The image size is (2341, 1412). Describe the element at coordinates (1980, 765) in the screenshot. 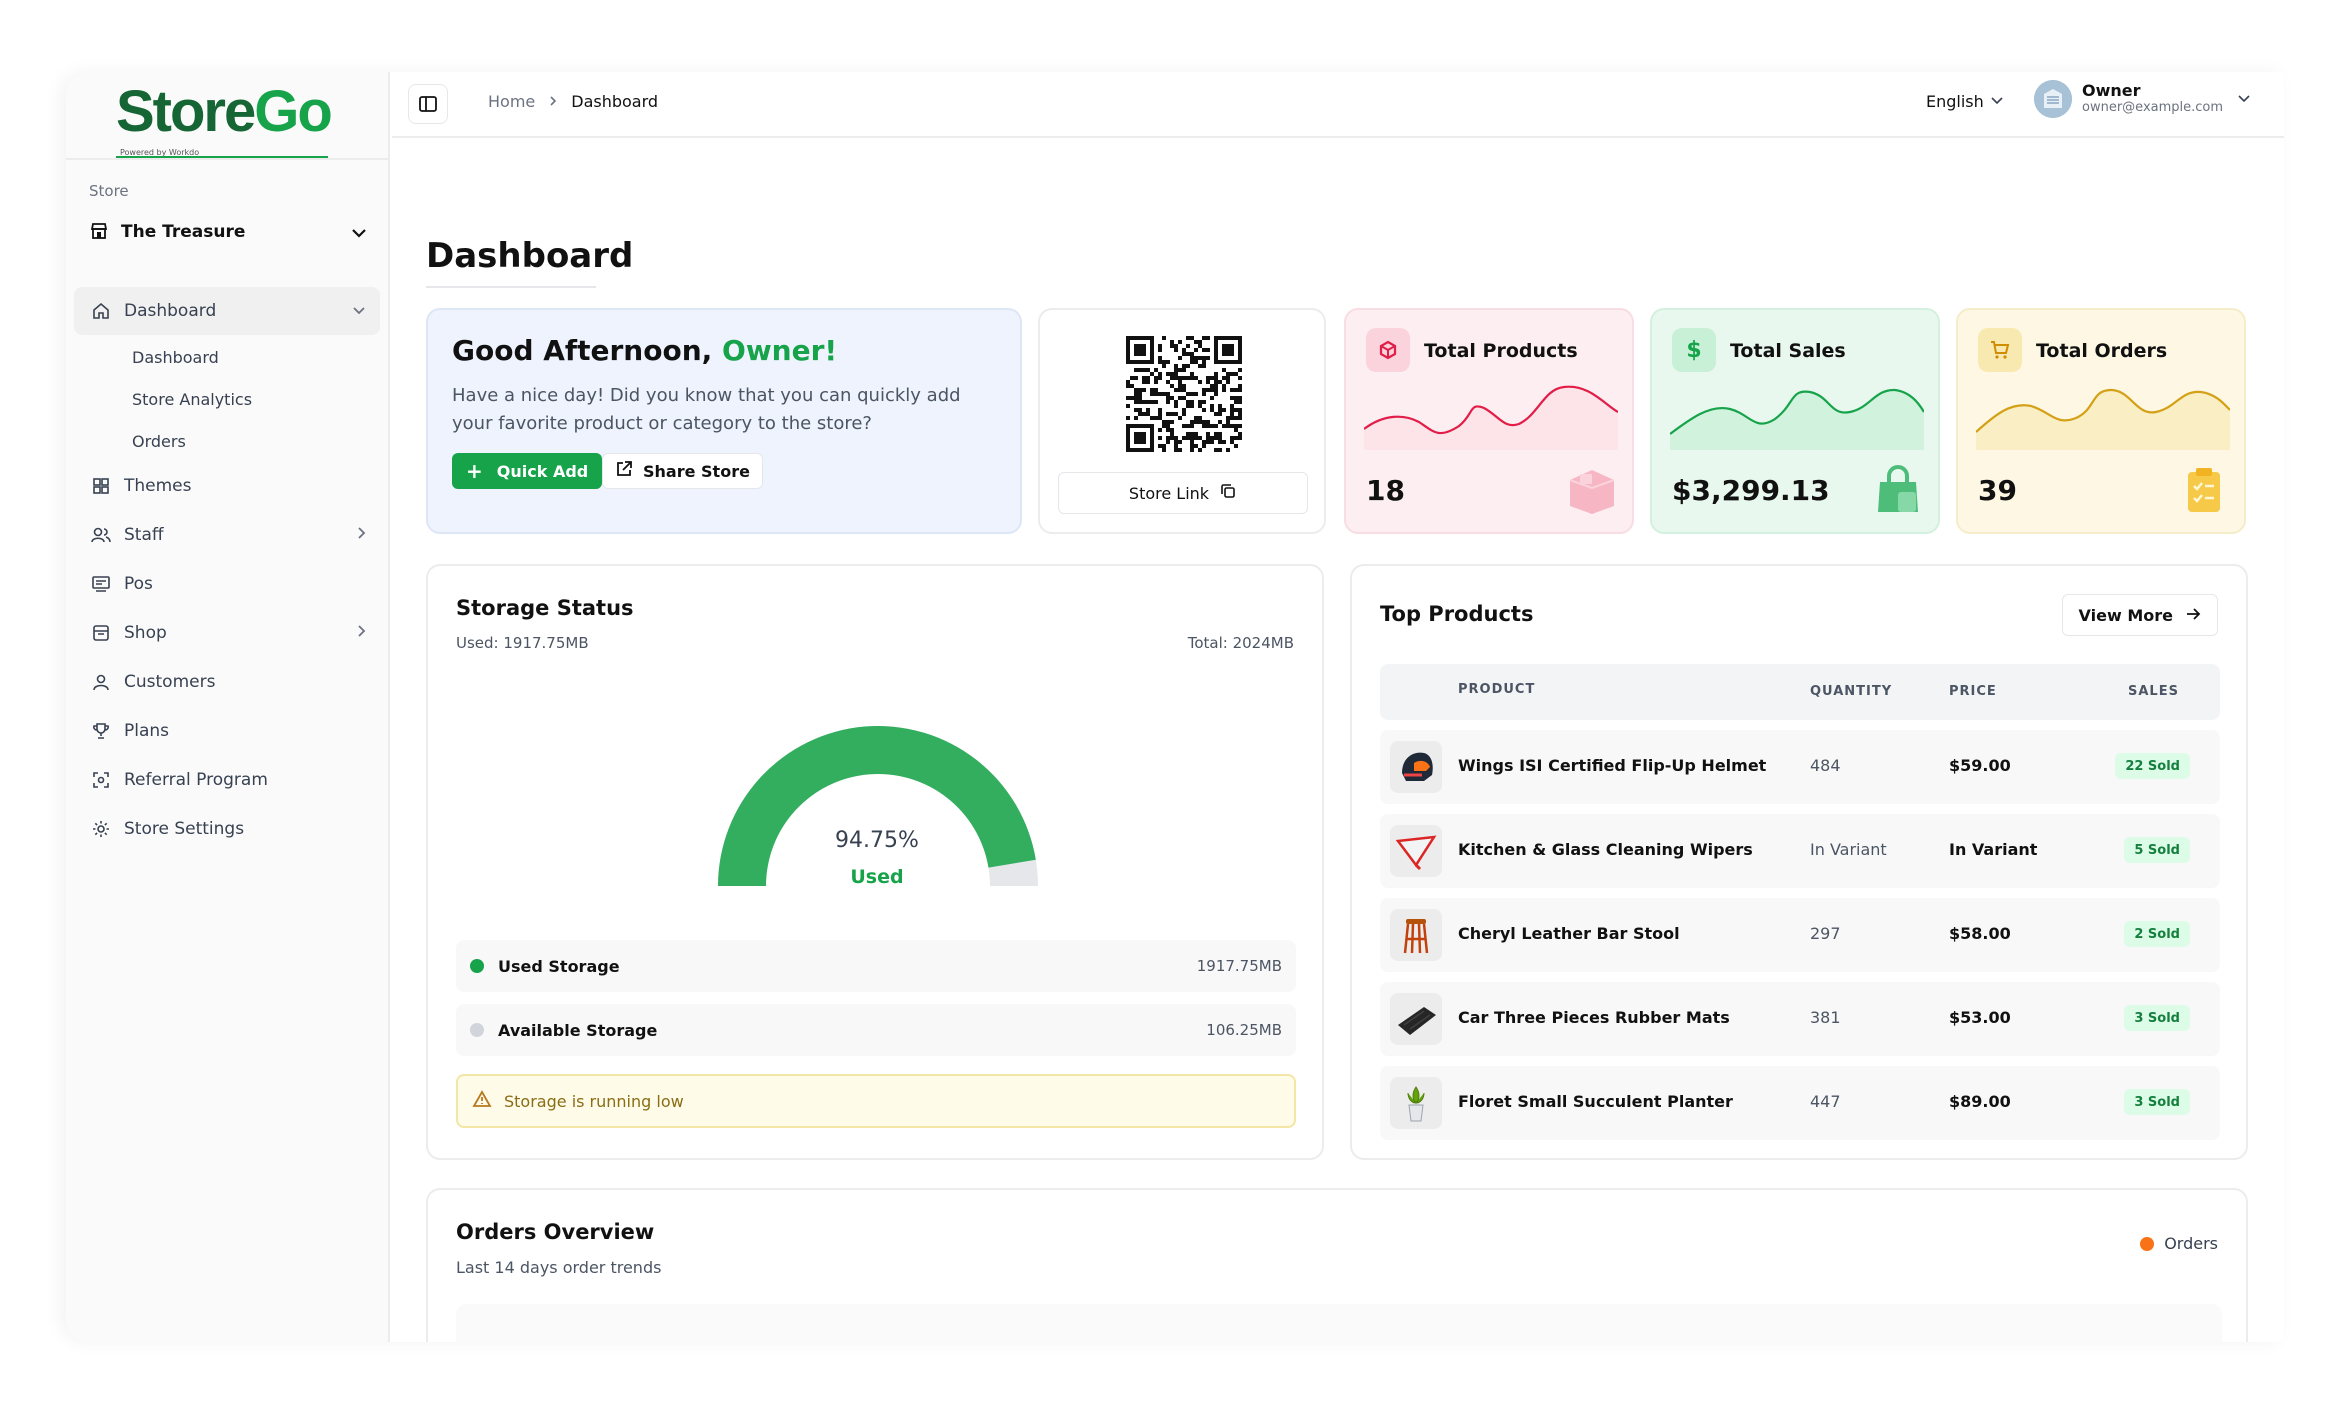

I see `product-price: $59.00` at that location.